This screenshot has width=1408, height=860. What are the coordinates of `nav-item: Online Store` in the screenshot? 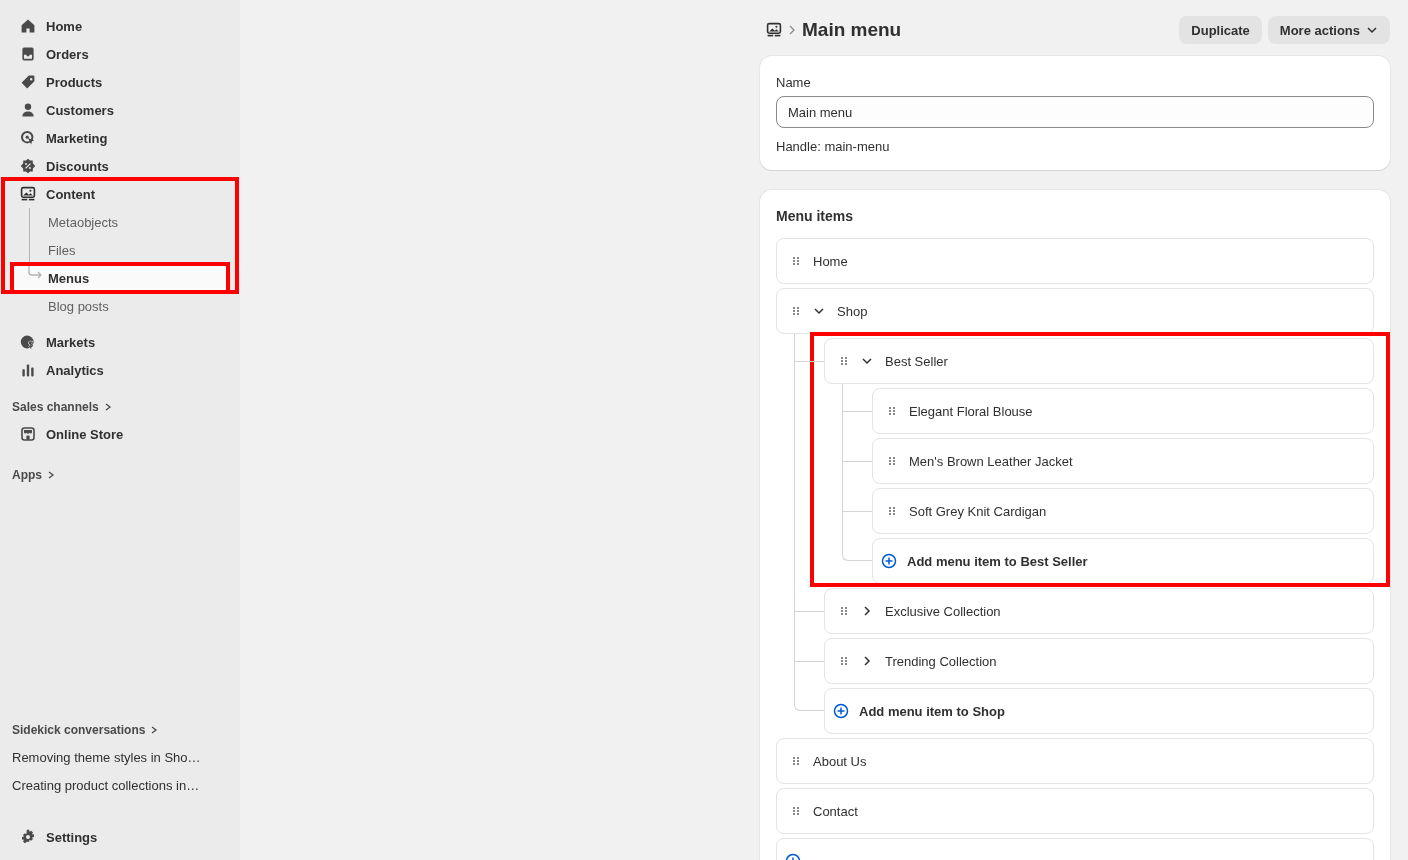 It's located at (120, 434).